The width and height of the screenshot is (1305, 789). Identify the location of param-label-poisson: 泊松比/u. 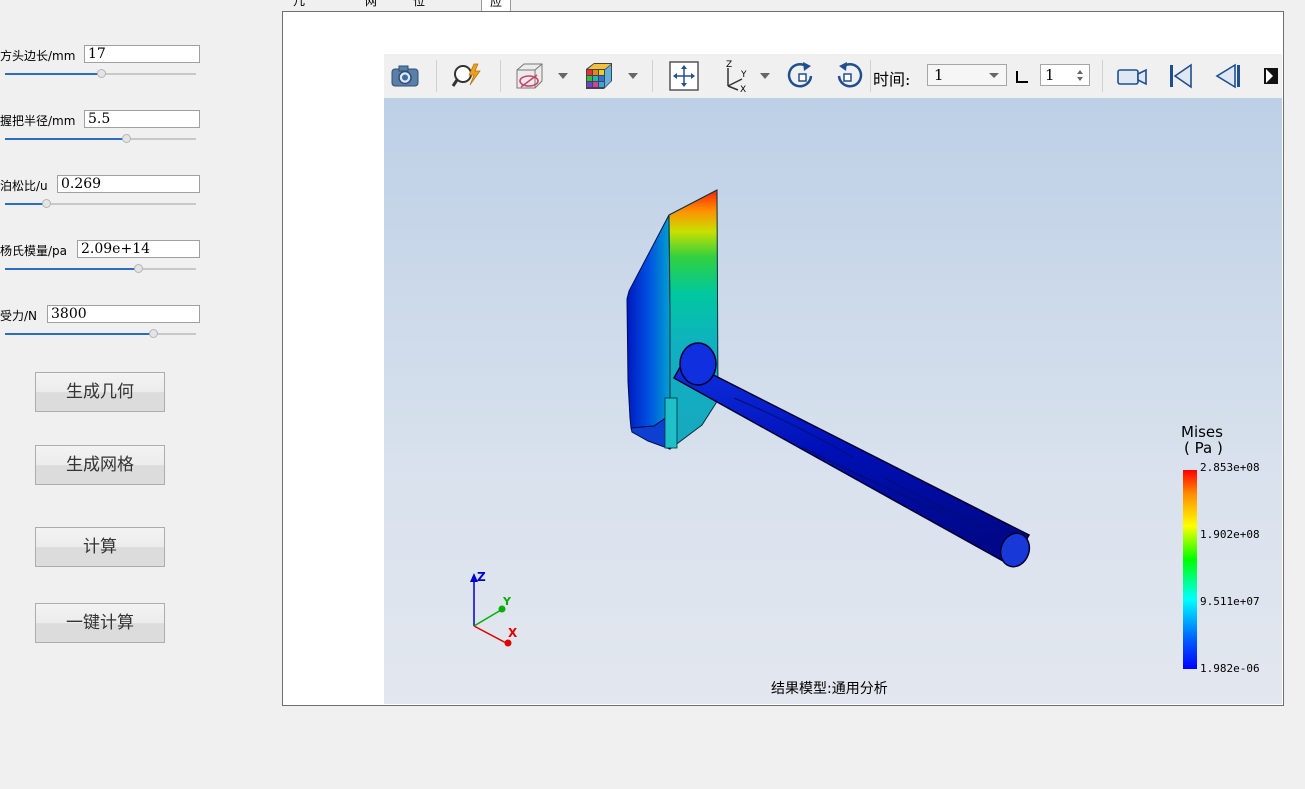
(24, 186).